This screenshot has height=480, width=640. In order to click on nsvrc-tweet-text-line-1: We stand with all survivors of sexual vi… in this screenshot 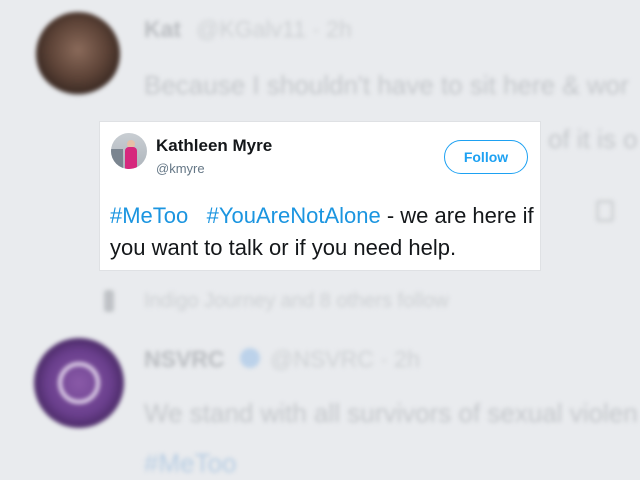, I will do `click(391, 413)`.